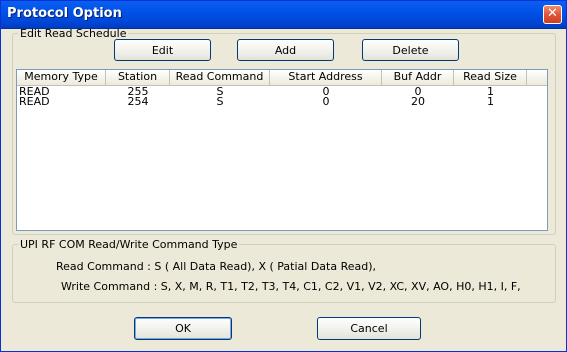 The width and height of the screenshot is (567, 352). Describe the element at coordinates (162, 50) in the screenshot. I see `edit-button: Edit` at that location.